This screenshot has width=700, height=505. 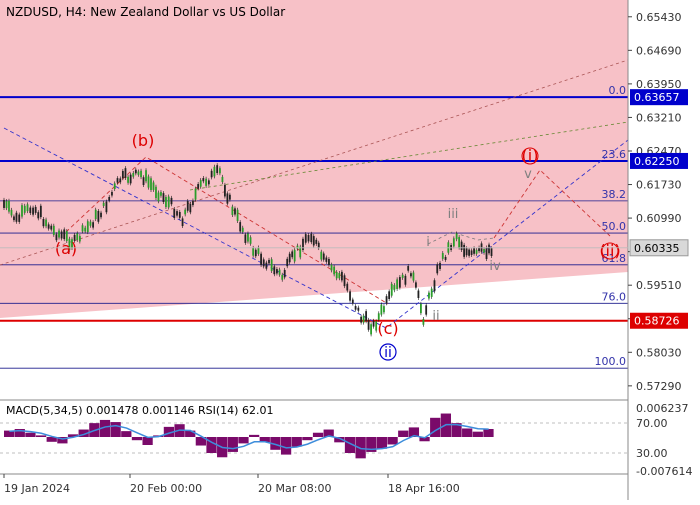 I want to click on time-tick-label: 20 Feb 00:00, so click(x=166, y=488).